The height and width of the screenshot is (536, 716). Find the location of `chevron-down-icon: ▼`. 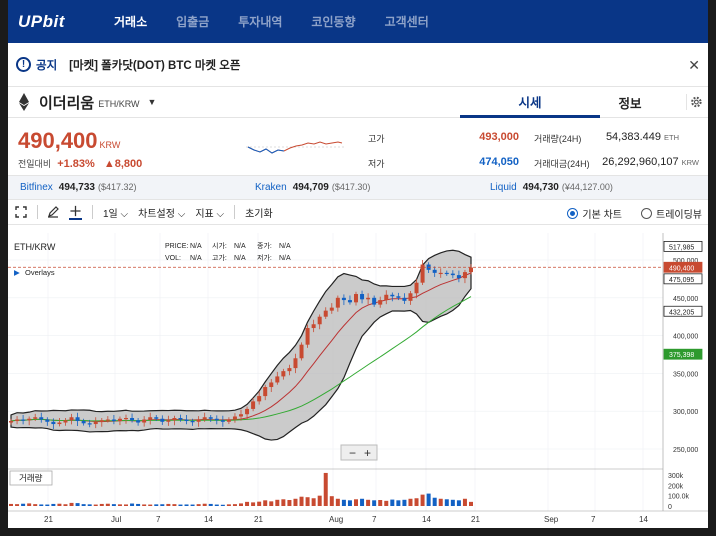

chevron-down-icon: ▼ is located at coordinates (152, 102).